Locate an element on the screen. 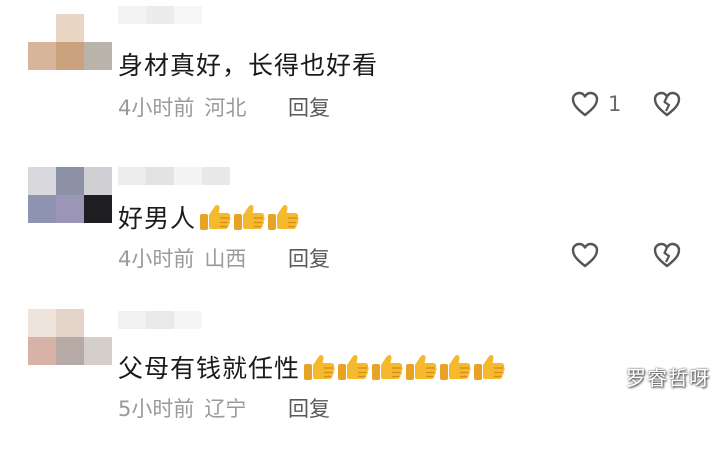 The image size is (720, 455). comment-meta: 4小时前 山西 is located at coordinates (182, 258).